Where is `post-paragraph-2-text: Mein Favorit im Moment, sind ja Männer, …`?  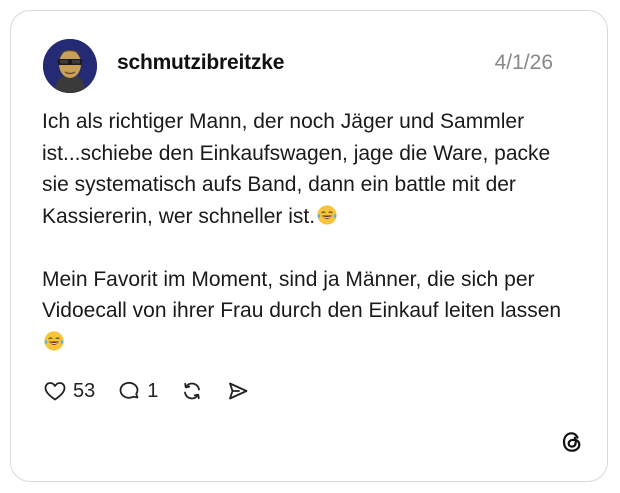 post-paragraph-2-text: Mein Favorit im Moment, sind ja Männer, … is located at coordinates (302, 295).